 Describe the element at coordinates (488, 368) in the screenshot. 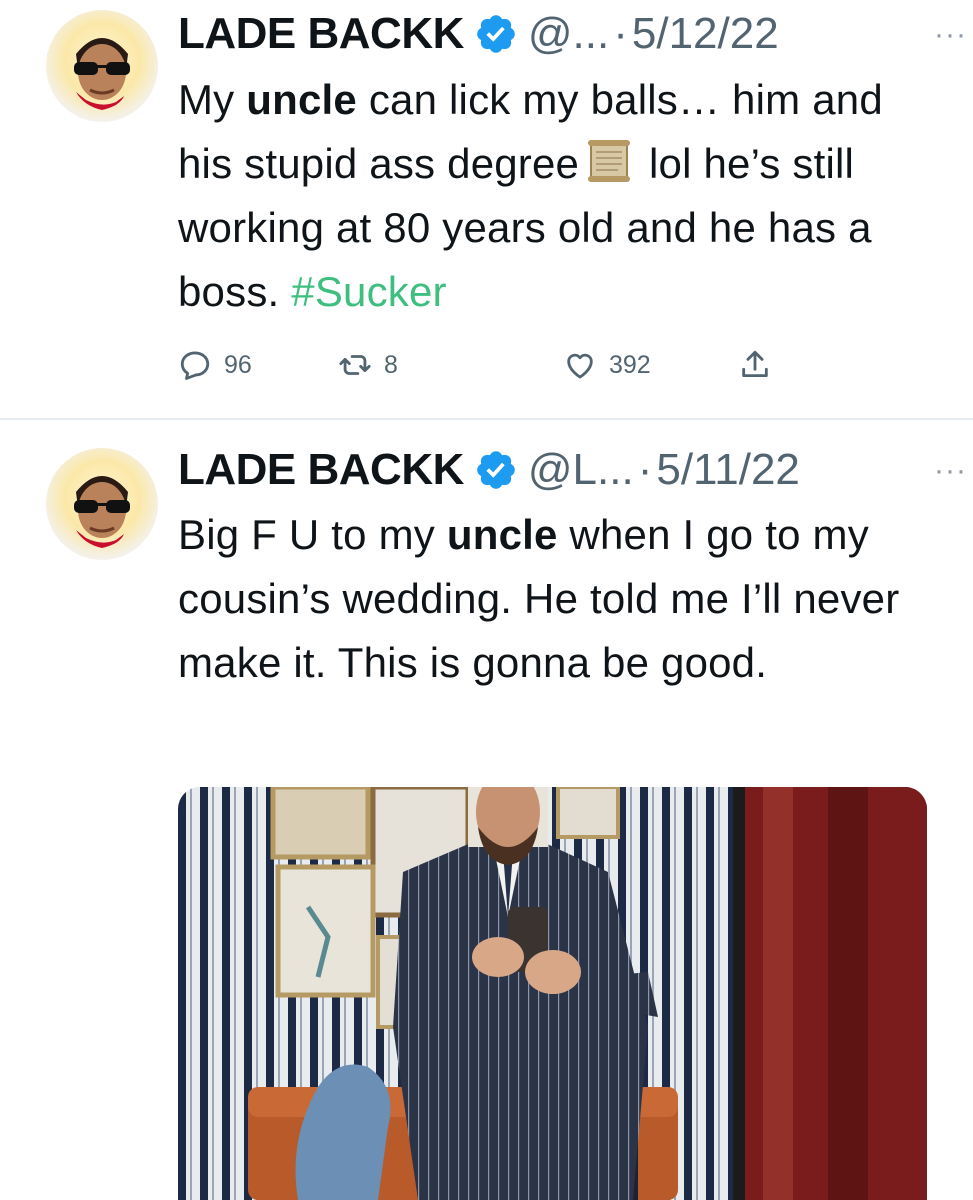

I see `tweet-actions: 96 8 392` at that location.